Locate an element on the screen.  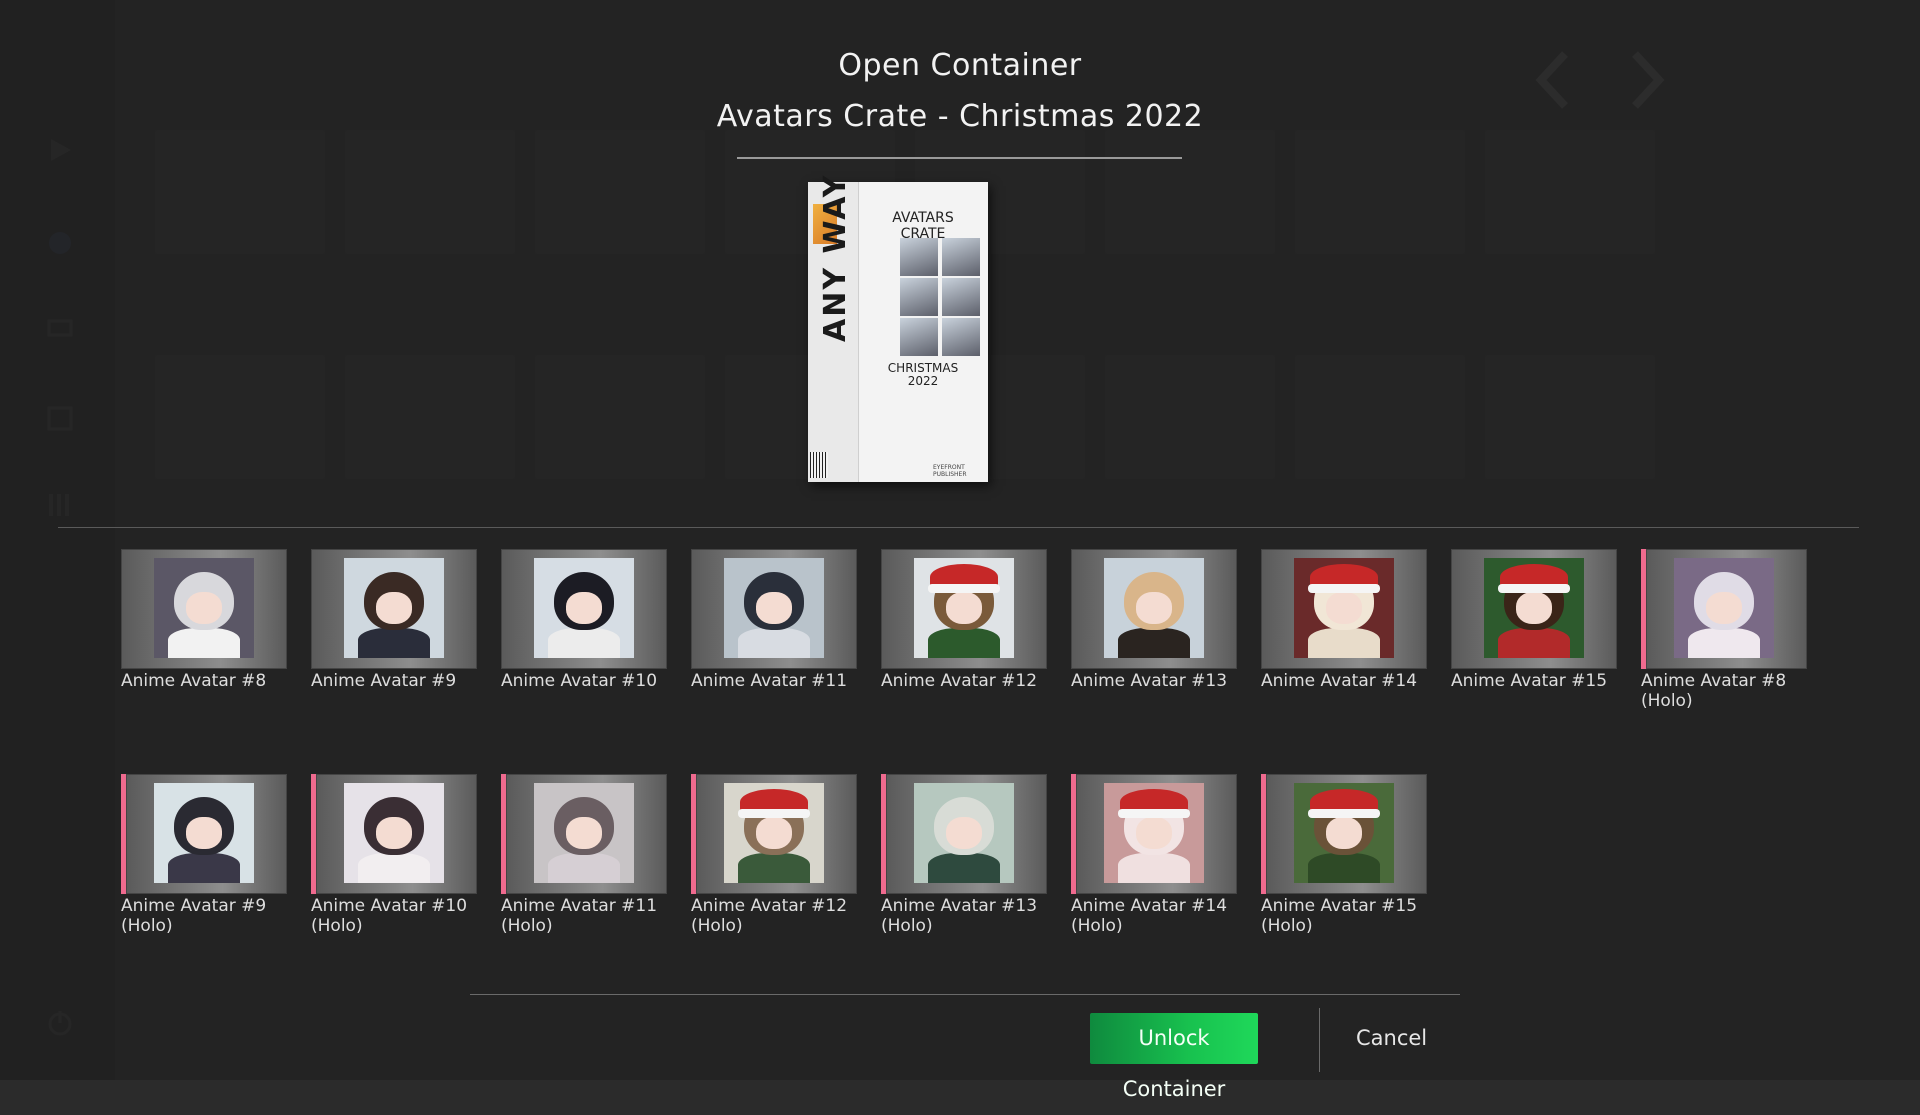
title-divider is located at coordinates (959, 158).